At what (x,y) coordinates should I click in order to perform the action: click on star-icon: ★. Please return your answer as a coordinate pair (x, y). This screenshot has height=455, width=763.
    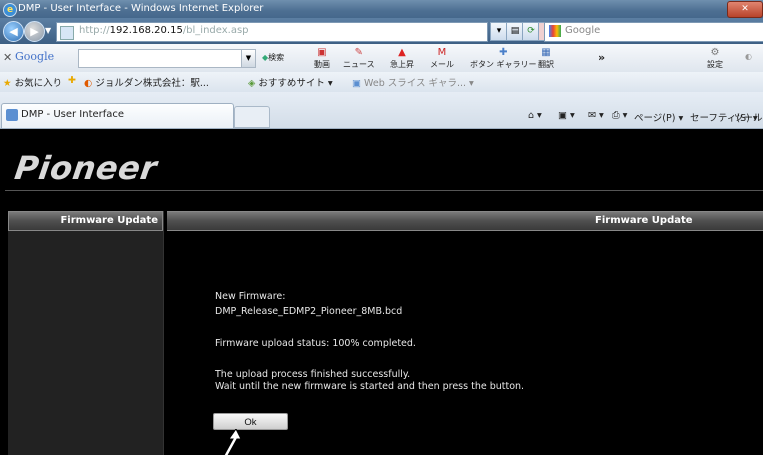
    Looking at the image, I should click on (7, 83).